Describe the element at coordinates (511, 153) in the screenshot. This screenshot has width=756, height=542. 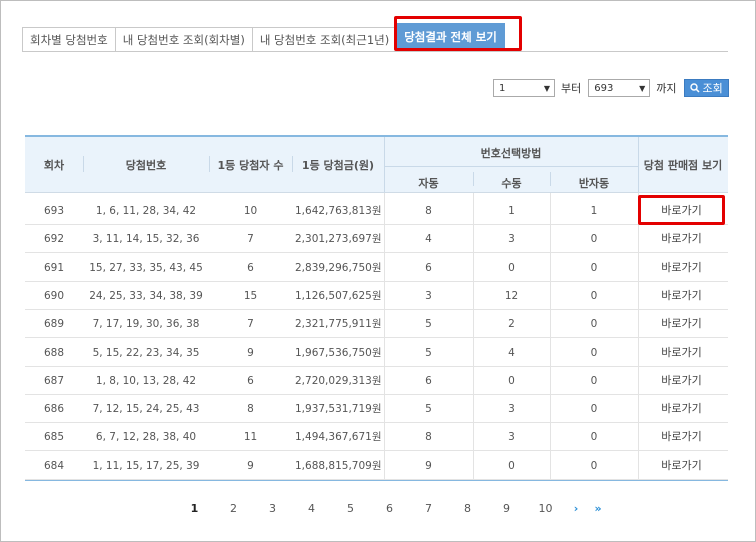
I see `header-selection-method: 번호선택방법` at that location.